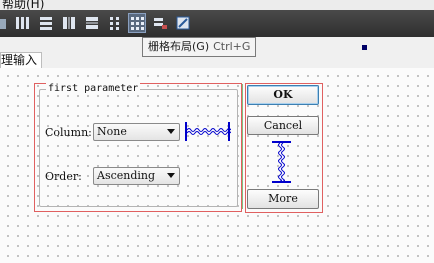 This screenshot has height=263, width=434. I want to click on layout-toolbar, so click(217, 23).